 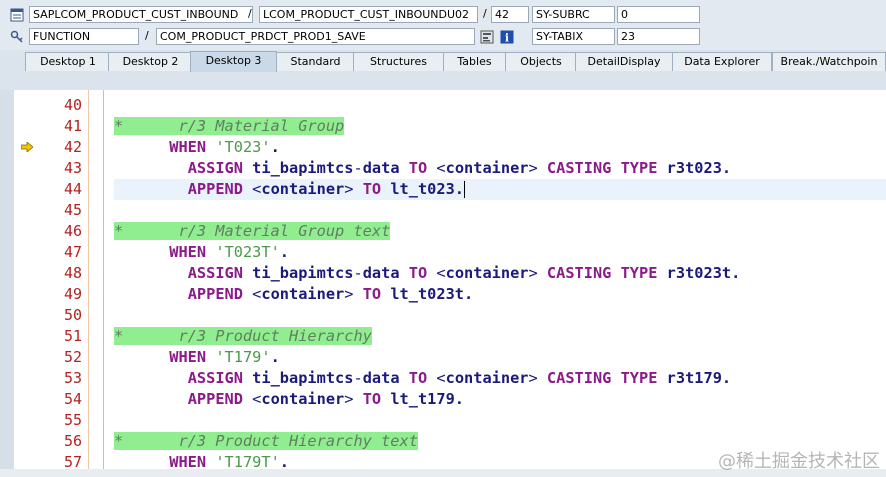 What do you see at coordinates (72, 147) in the screenshot?
I see `line-number: 42` at bounding box center [72, 147].